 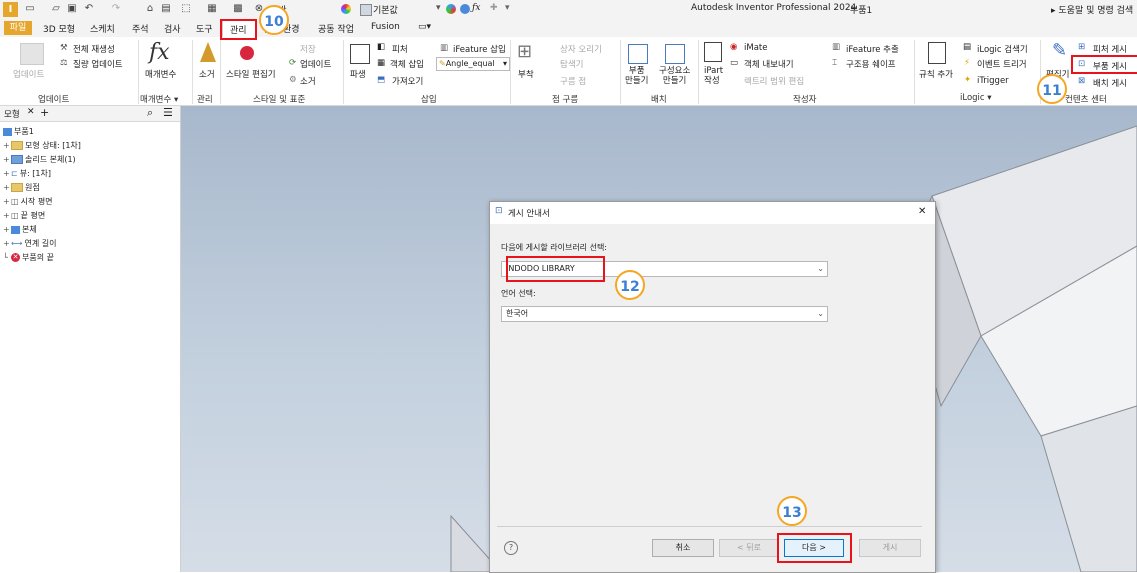 I want to click on mass-update-button: 질량 업데이트, so click(x=98, y=64).